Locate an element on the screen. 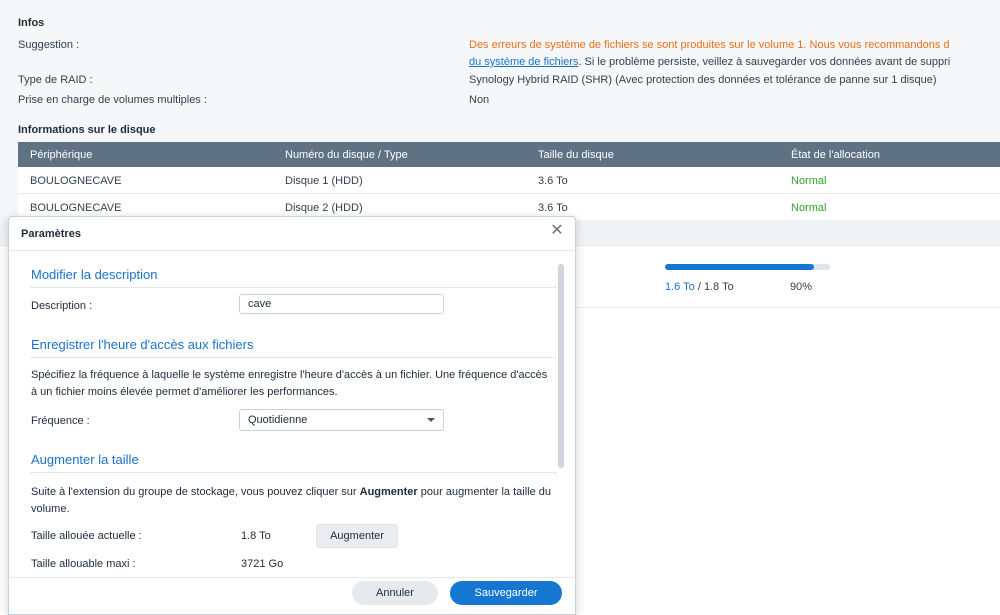 The image size is (1000, 615). footer-divider is located at coordinates (292, 577).